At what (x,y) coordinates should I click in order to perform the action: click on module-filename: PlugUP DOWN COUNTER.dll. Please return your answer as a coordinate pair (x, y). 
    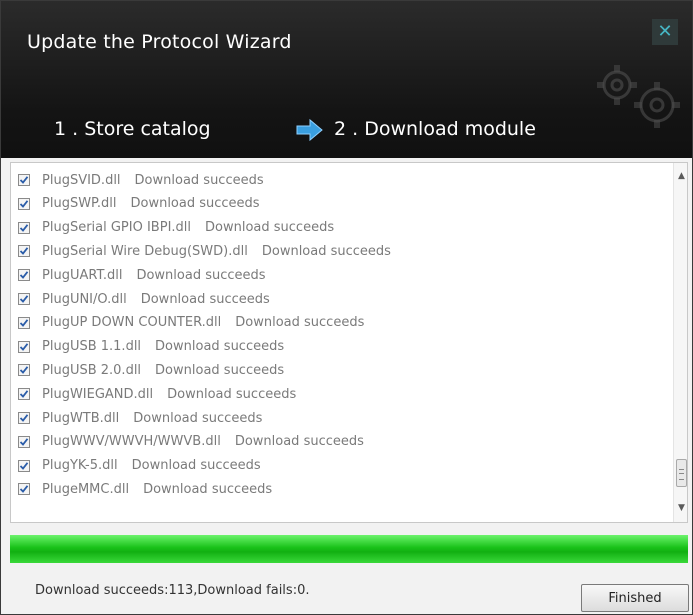
    Looking at the image, I should click on (132, 323).